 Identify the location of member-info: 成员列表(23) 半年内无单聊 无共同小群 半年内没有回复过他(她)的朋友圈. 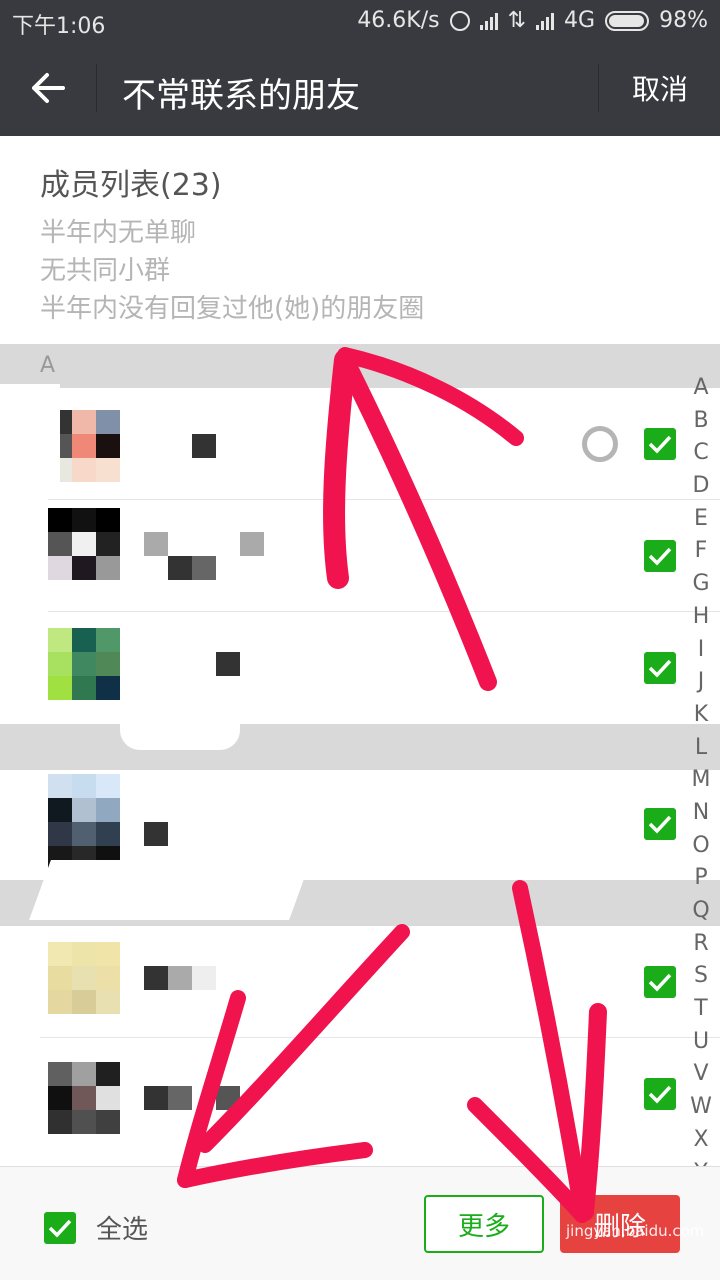
(232, 244).